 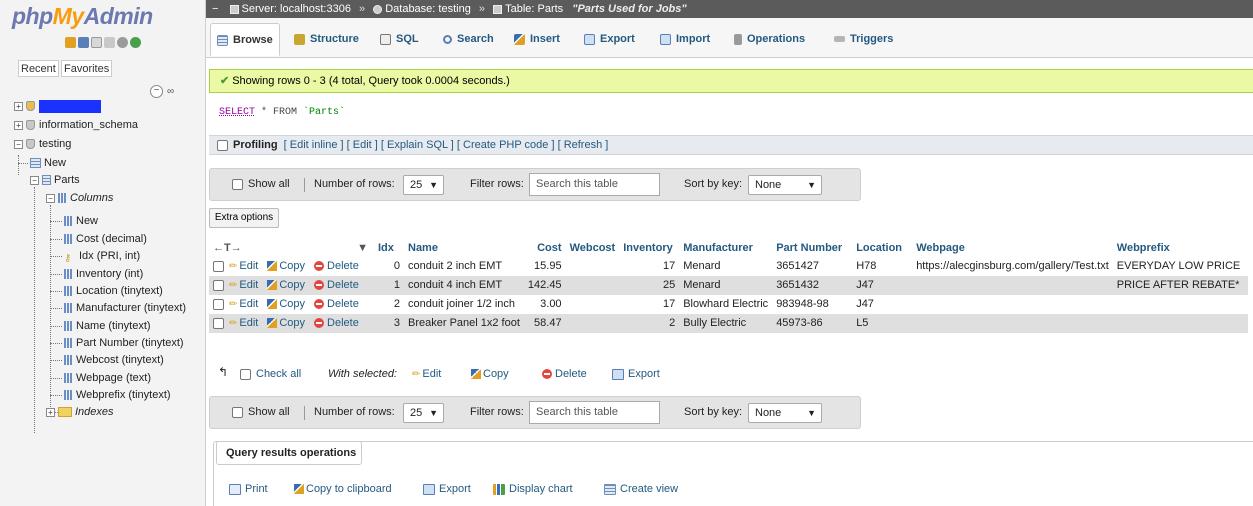 I want to click on create-view-button: Create view, so click(x=641, y=489).